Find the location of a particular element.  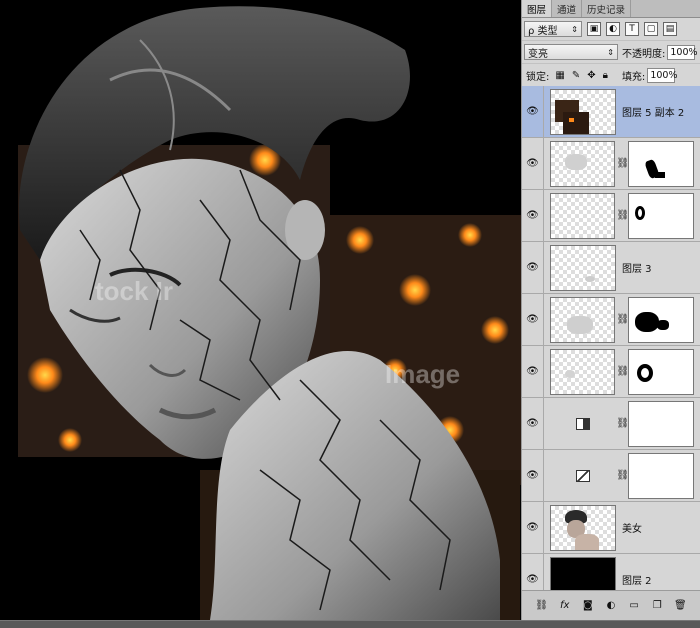

panel-tabs: 图层 通道 历史记录 is located at coordinates (611, 9).